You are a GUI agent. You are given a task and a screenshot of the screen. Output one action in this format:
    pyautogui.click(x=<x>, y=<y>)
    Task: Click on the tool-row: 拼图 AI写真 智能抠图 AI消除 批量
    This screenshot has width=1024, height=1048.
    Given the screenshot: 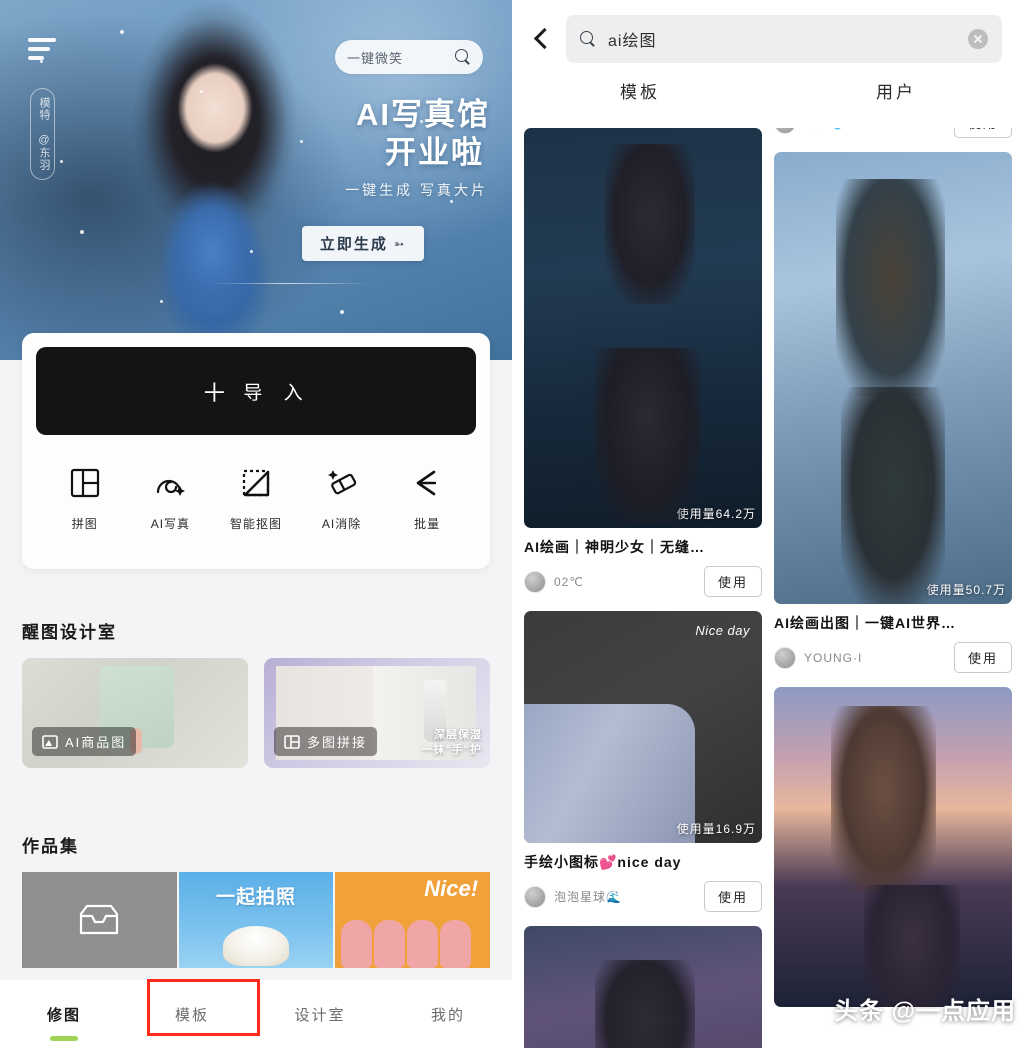 What is the action you would take?
    pyautogui.click(x=256, y=498)
    